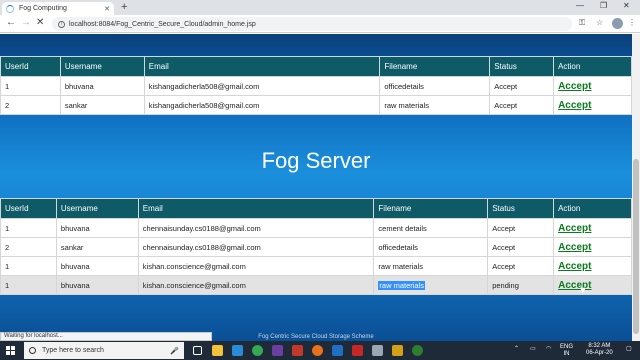 The image size is (640, 360). I want to click on column-header: Status, so click(522, 66).